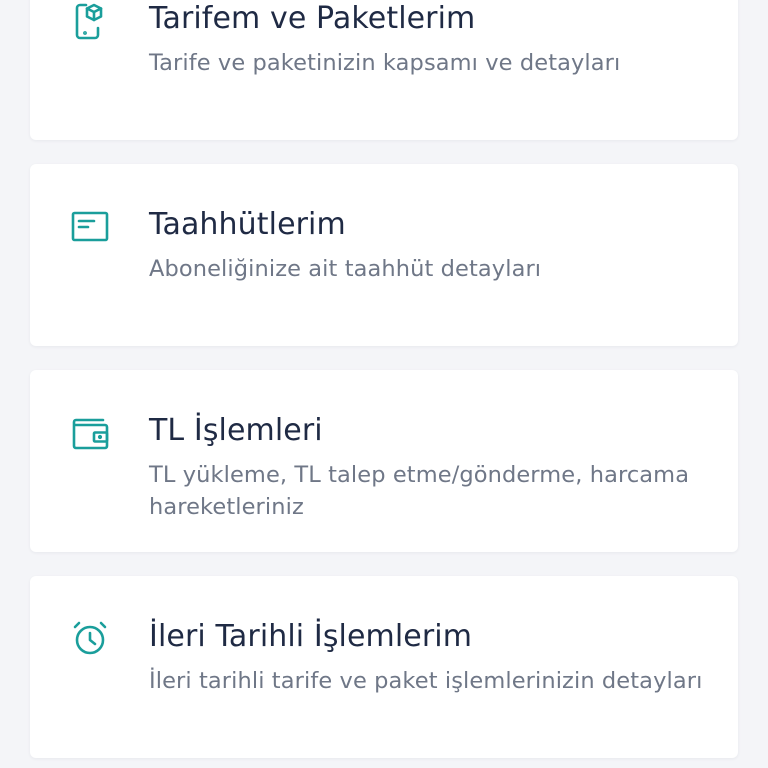 The height and width of the screenshot is (768, 768). I want to click on menu-item-subtitle: Aboneliğinize ait taahhüt detayları, so click(345, 269).